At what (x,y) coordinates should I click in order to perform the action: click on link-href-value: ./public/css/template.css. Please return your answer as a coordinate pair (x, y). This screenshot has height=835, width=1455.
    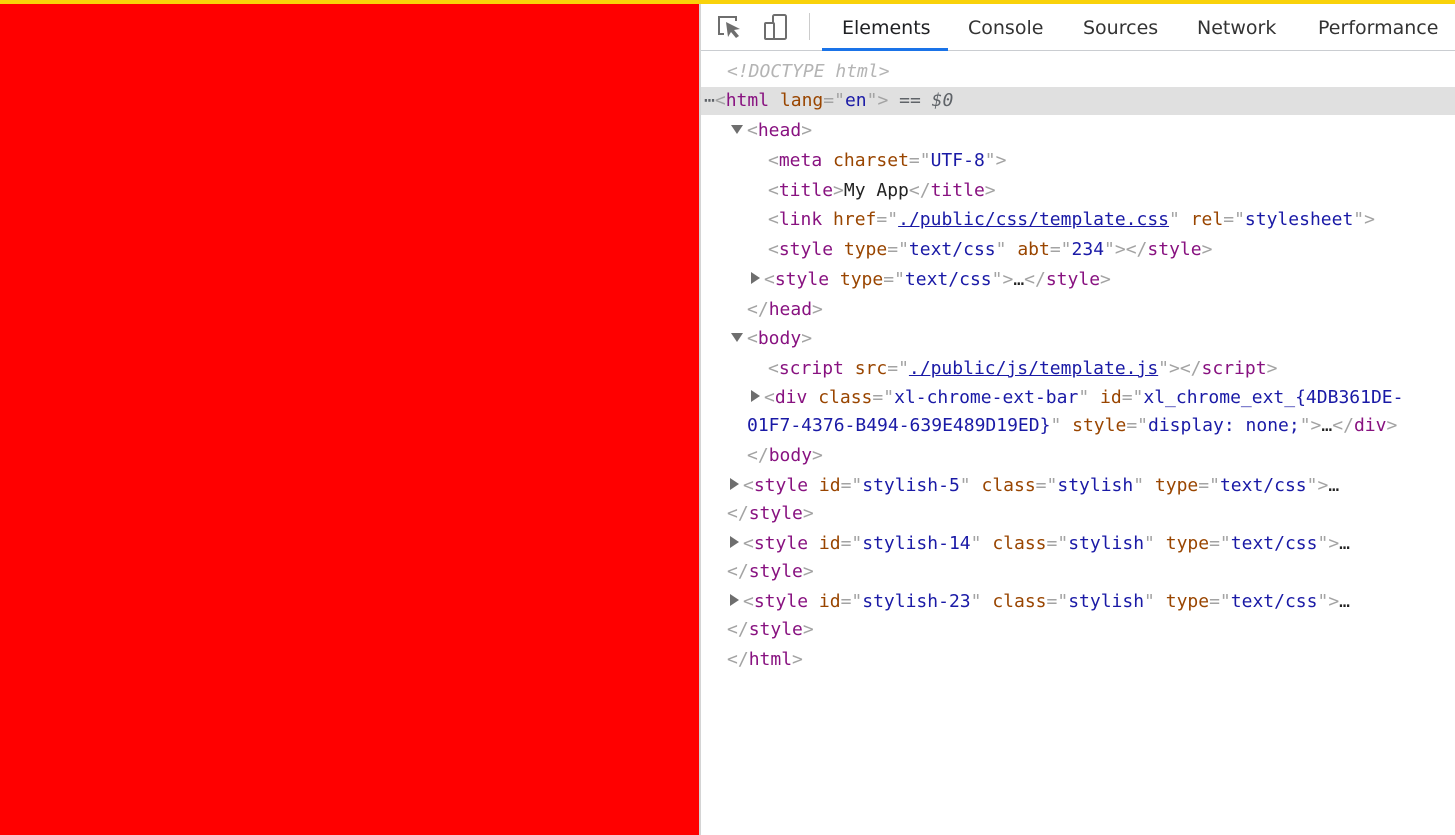
    Looking at the image, I should click on (1033, 219).